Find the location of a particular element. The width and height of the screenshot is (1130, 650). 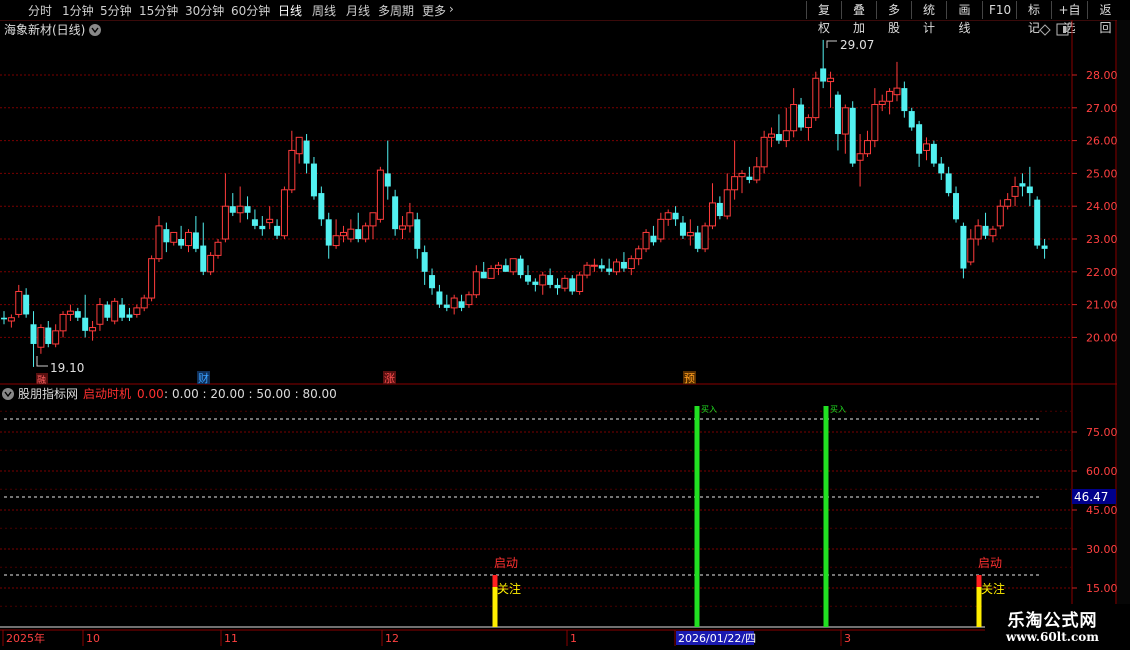

event-marker-finance: 财 is located at coordinates (203, 378).